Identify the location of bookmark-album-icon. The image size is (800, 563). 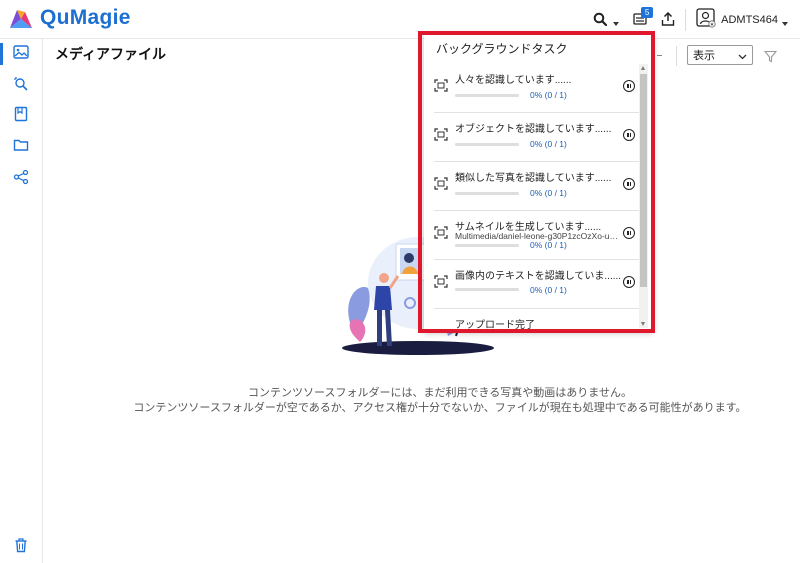
(21, 116).